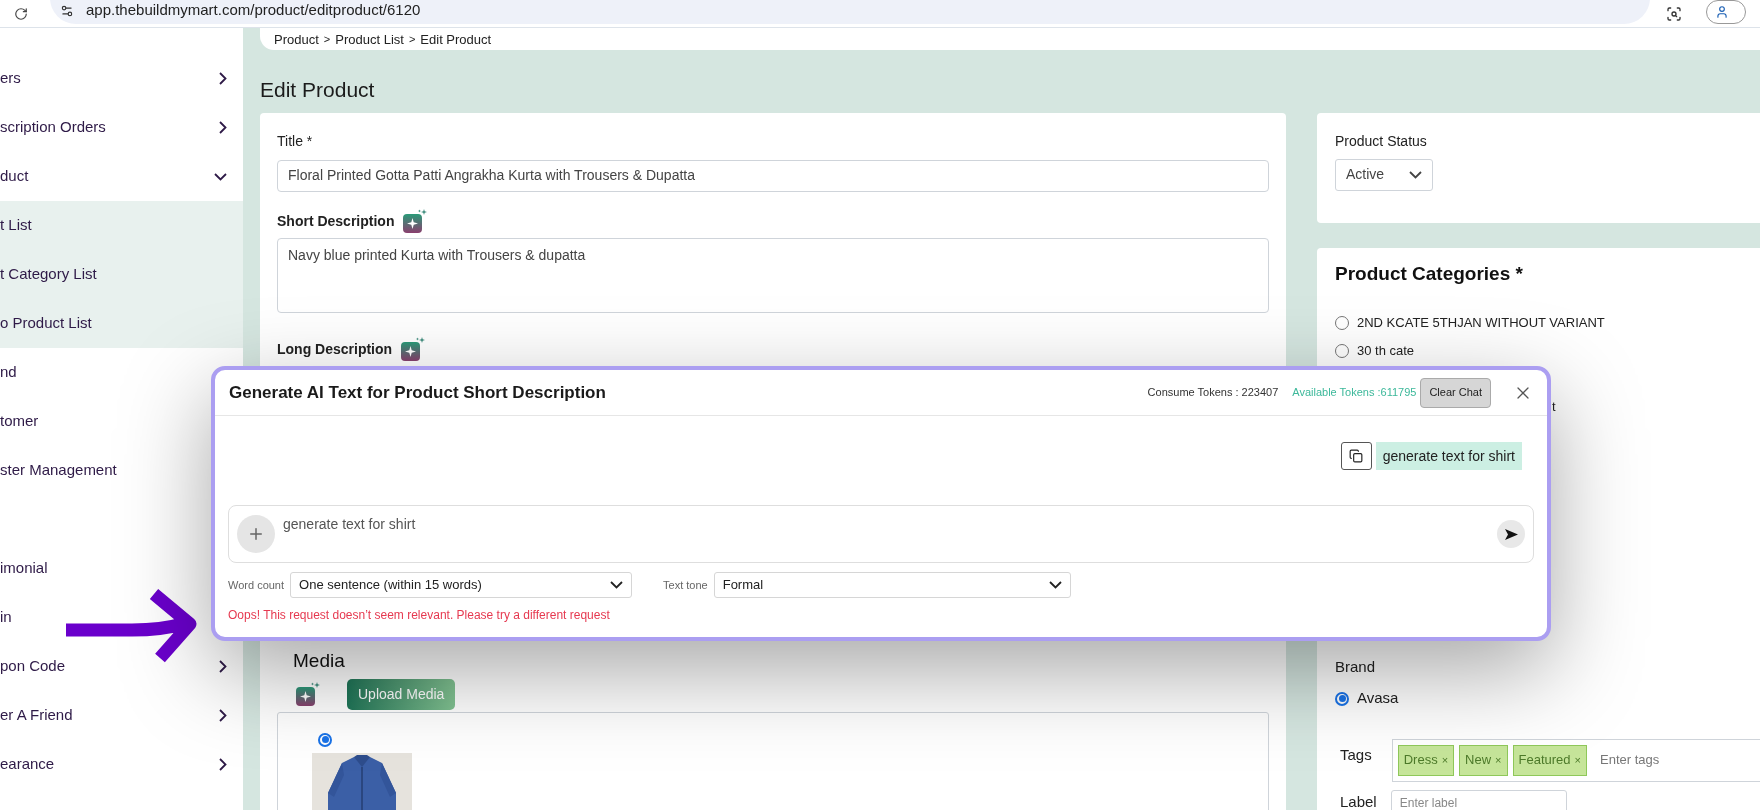 The height and width of the screenshot is (810, 1760). What do you see at coordinates (1481, 322) in the screenshot?
I see `category-label: 2ND KCATE 5THJAN WITHOUT VARIANT` at bounding box center [1481, 322].